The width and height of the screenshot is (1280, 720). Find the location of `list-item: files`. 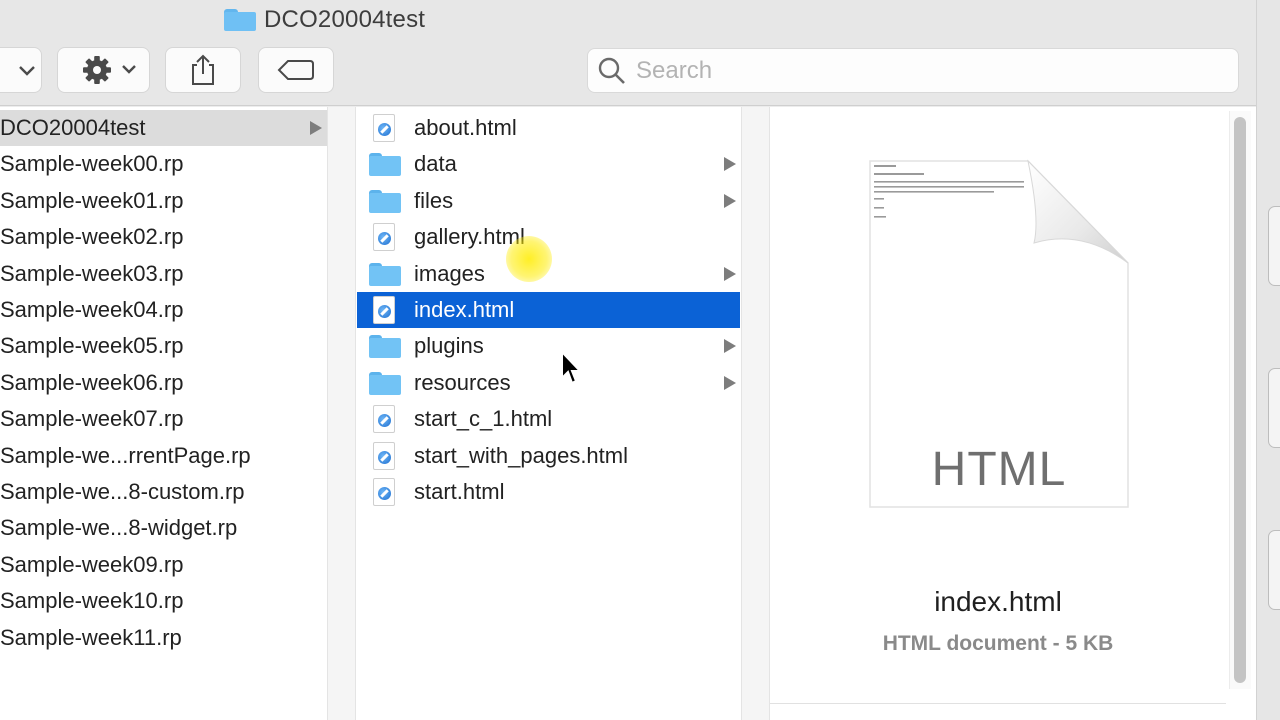

list-item: files is located at coordinates (548, 201).